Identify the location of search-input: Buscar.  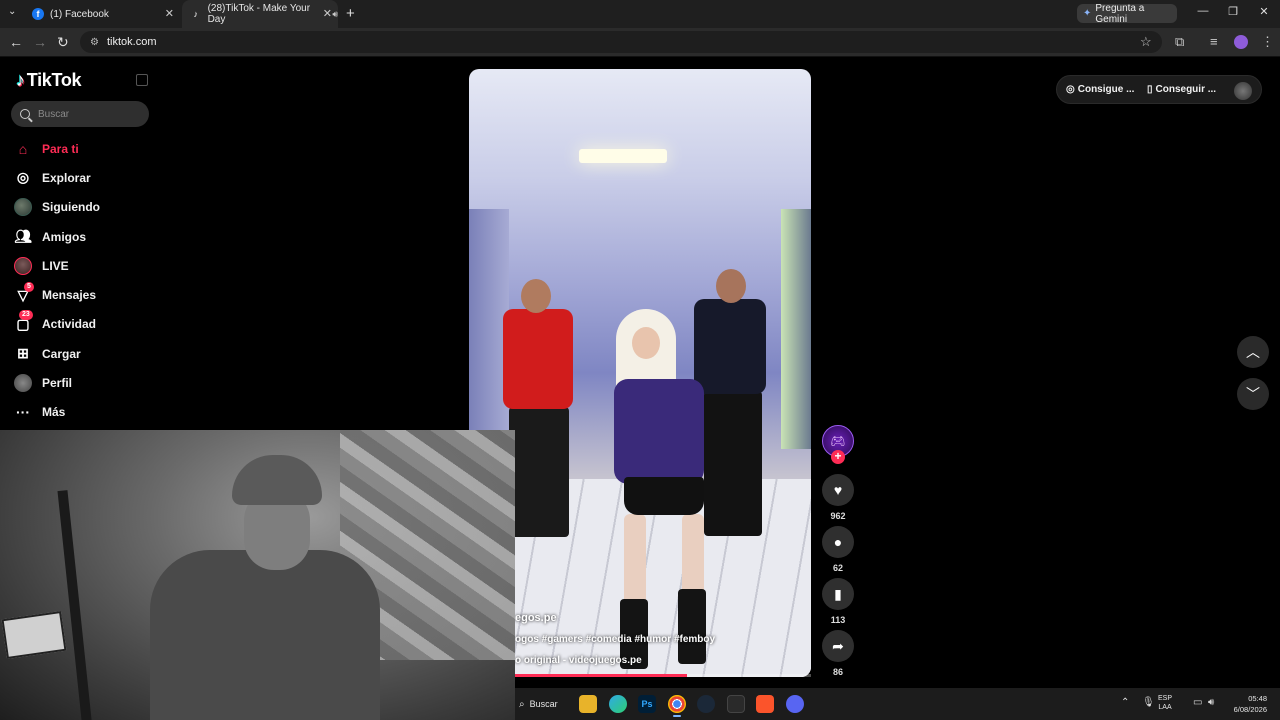
(80, 114).